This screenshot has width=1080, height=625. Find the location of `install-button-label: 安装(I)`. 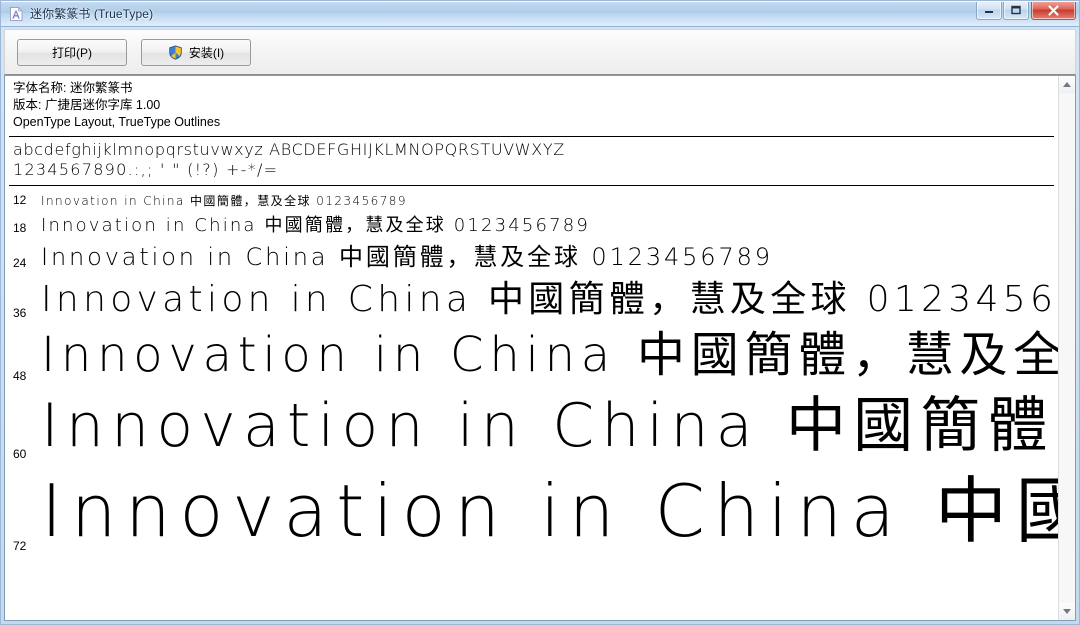

install-button-label: 安装(I) is located at coordinates (206, 52).